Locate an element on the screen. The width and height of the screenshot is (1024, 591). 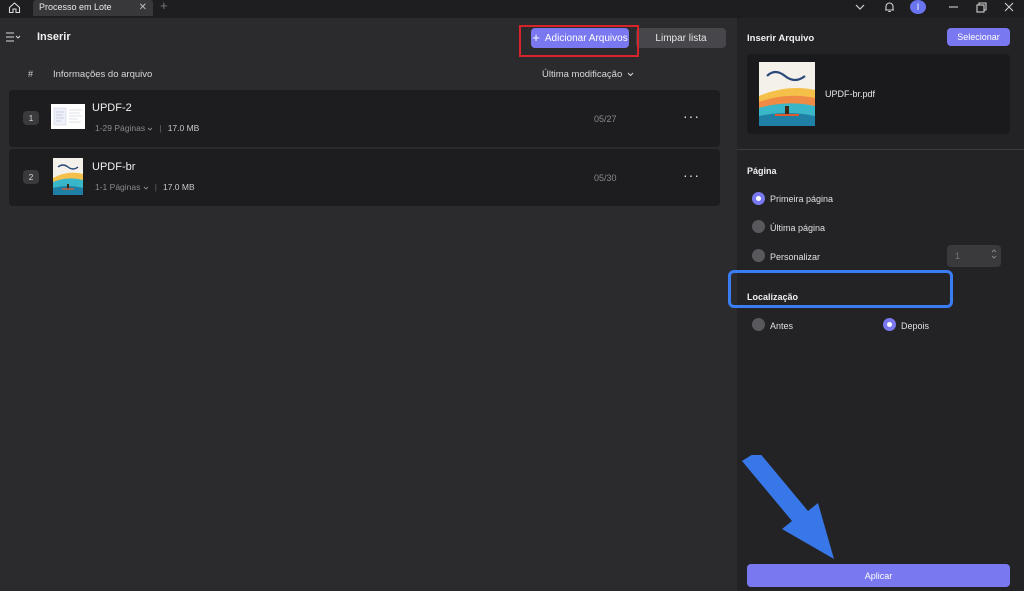
column-header-modified: Última modificação is located at coordinates (588, 74).